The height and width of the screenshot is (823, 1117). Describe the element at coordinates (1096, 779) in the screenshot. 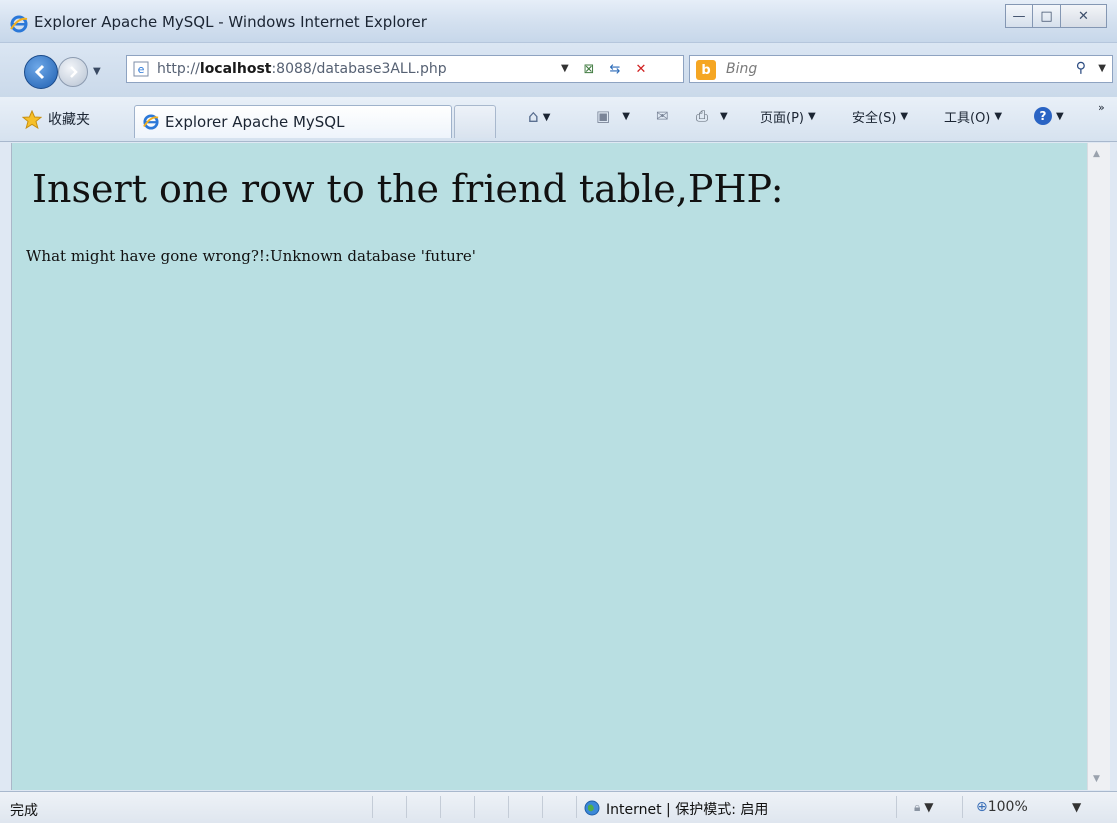

I see `scroll-down-arrow-icon: ▼` at that location.